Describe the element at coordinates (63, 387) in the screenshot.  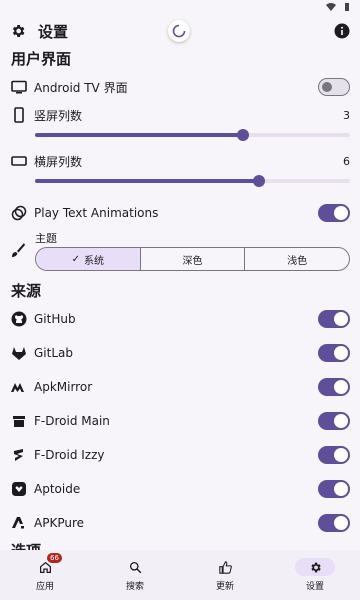
I see `source-label: ApkMirror` at that location.